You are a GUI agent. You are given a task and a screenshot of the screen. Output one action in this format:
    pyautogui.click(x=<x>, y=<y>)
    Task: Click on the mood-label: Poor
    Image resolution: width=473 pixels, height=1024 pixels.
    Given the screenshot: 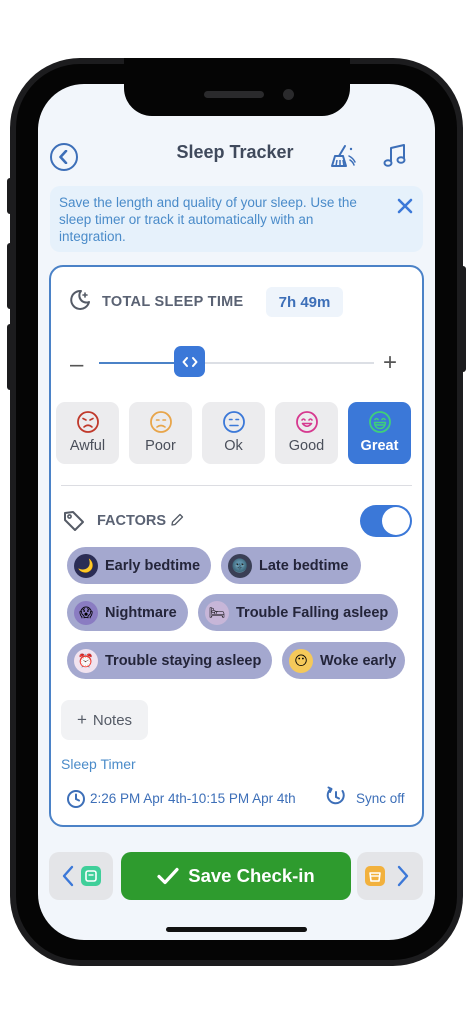 What is the action you would take?
    pyautogui.click(x=160, y=446)
    